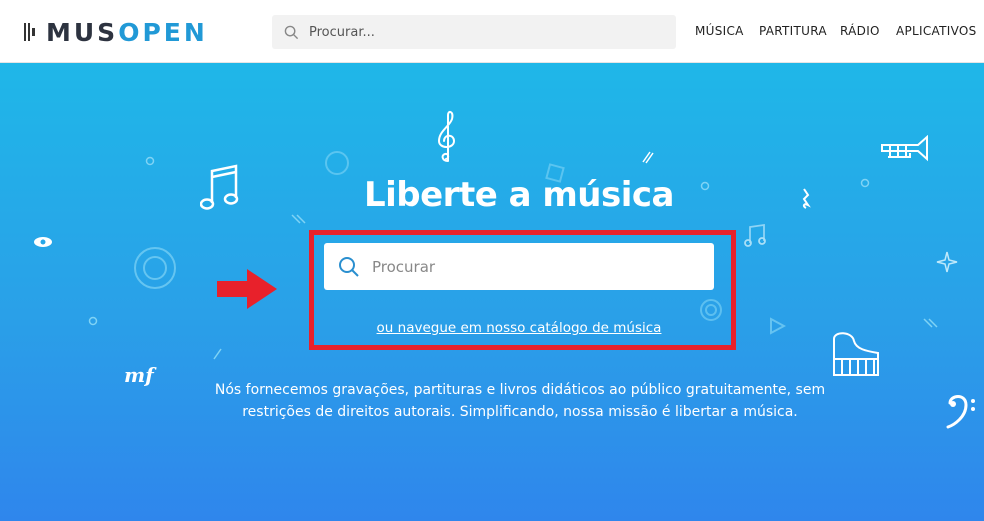 This screenshot has height=521, width=984. What do you see at coordinates (519, 328) in the screenshot?
I see `browse-catalog-link: ou navegue em nosso catálogo de música` at bounding box center [519, 328].